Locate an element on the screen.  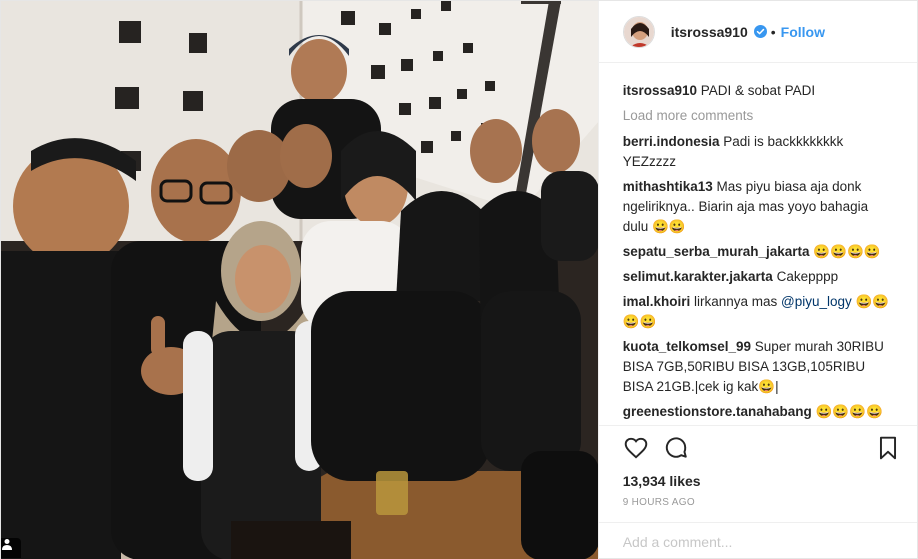
comment-username: greenestionstore.tanahabang is located at coordinates (717, 411).